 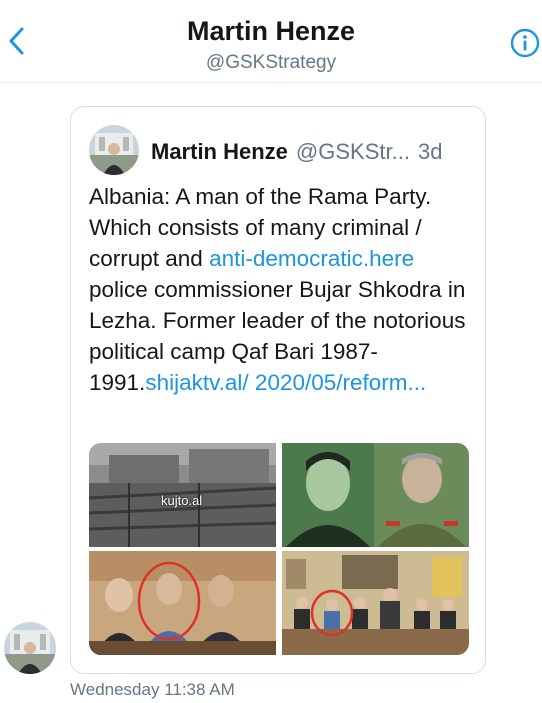 What do you see at coordinates (430, 151) in the screenshot?
I see `tweet-time: 3d` at bounding box center [430, 151].